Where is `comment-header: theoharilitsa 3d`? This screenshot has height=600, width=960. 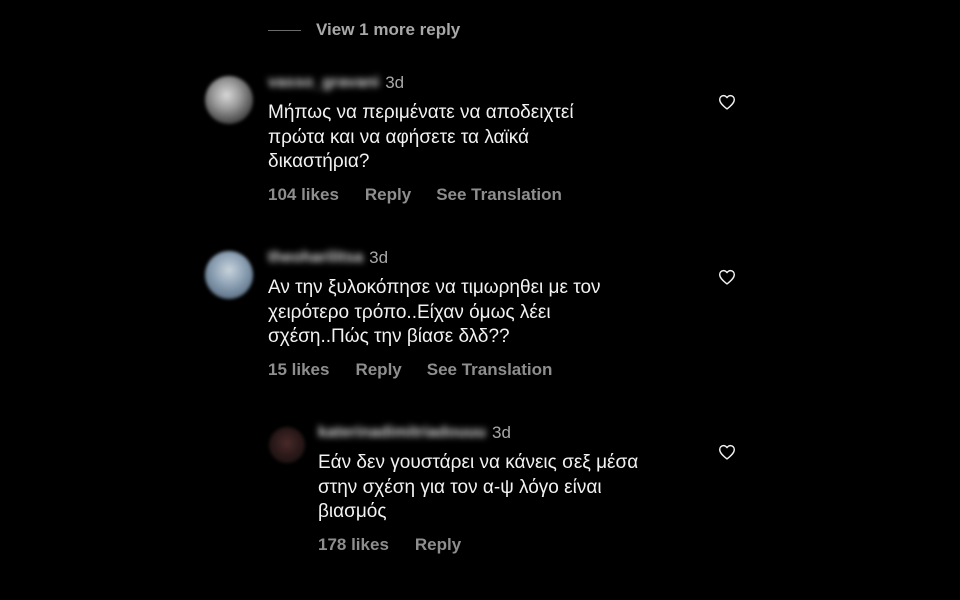 comment-header: theoharilitsa 3d is located at coordinates (328, 258).